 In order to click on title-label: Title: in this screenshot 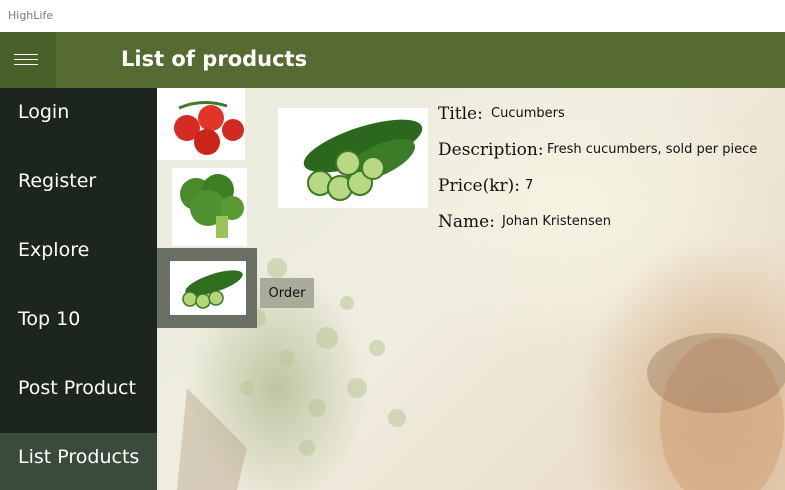, I will do `click(460, 114)`.